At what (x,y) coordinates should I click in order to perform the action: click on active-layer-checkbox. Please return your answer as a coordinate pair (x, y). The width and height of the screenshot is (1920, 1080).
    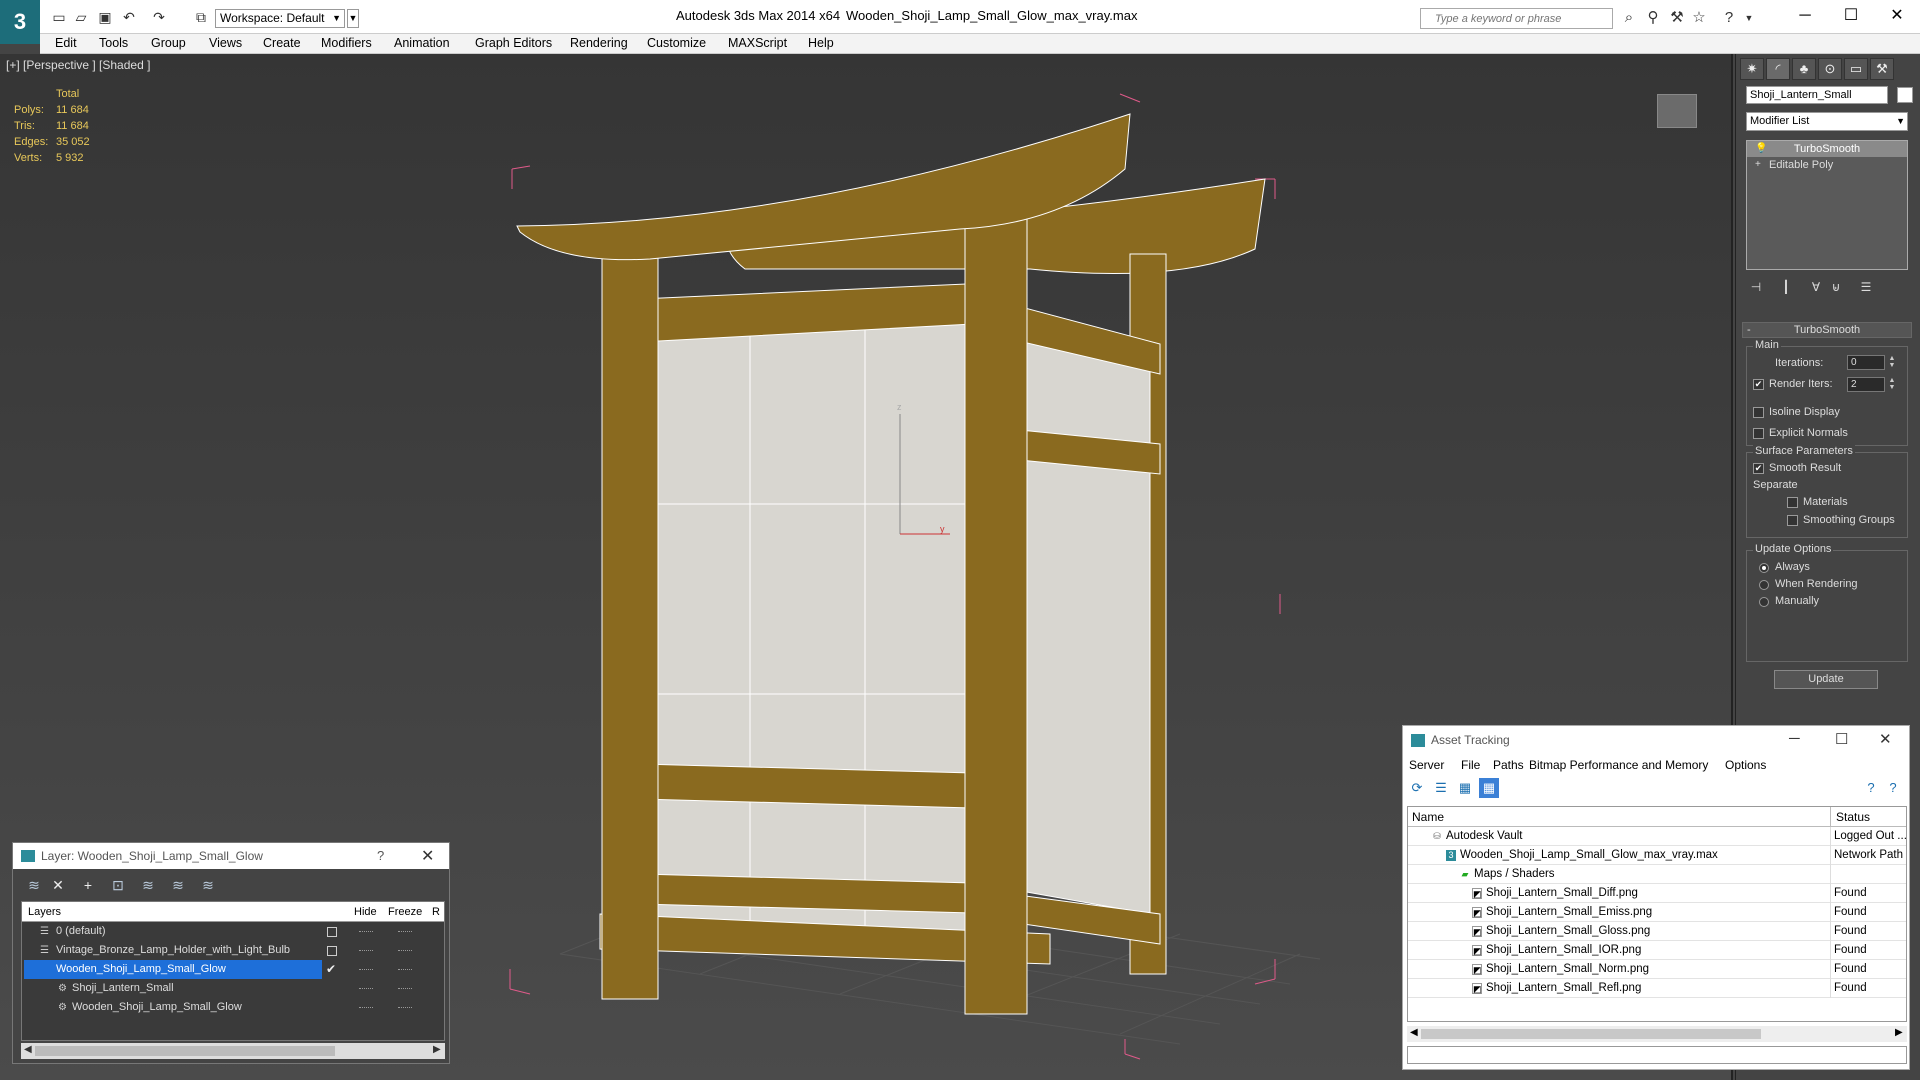
    Looking at the image, I should click on (332, 932).